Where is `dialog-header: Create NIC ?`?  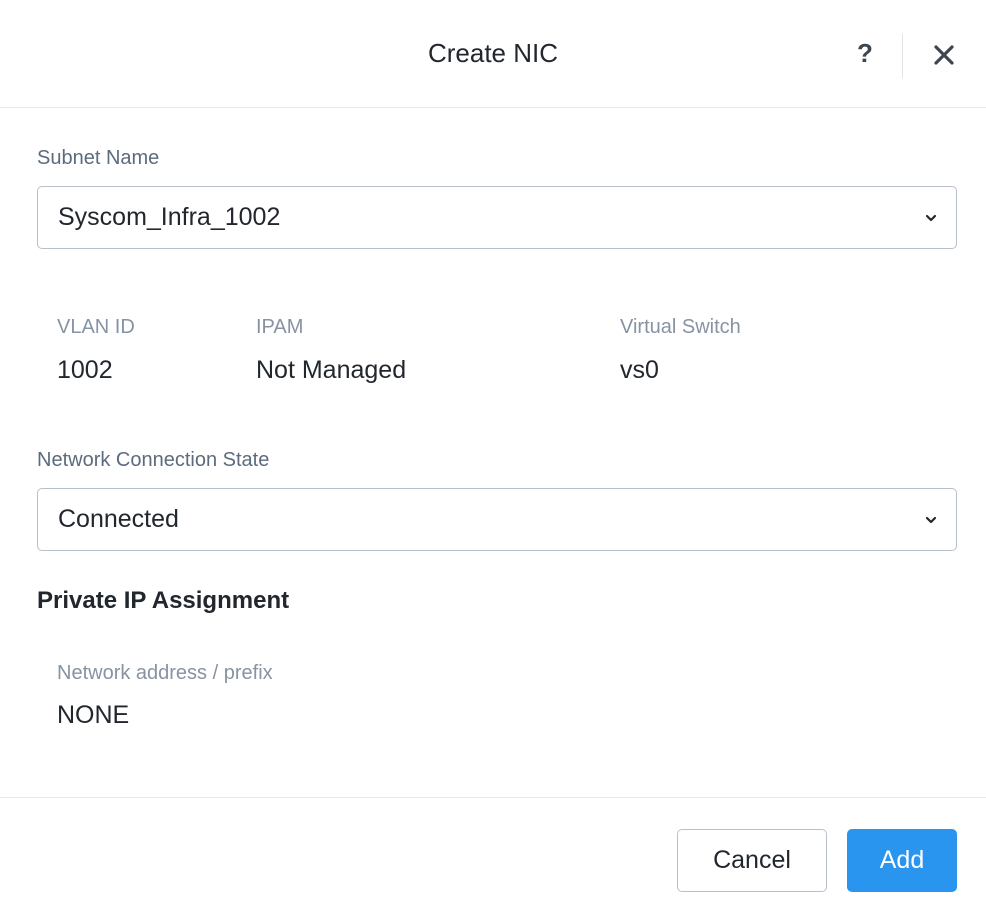
dialog-header: Create NIC ? is located at coordinates (493, 54).